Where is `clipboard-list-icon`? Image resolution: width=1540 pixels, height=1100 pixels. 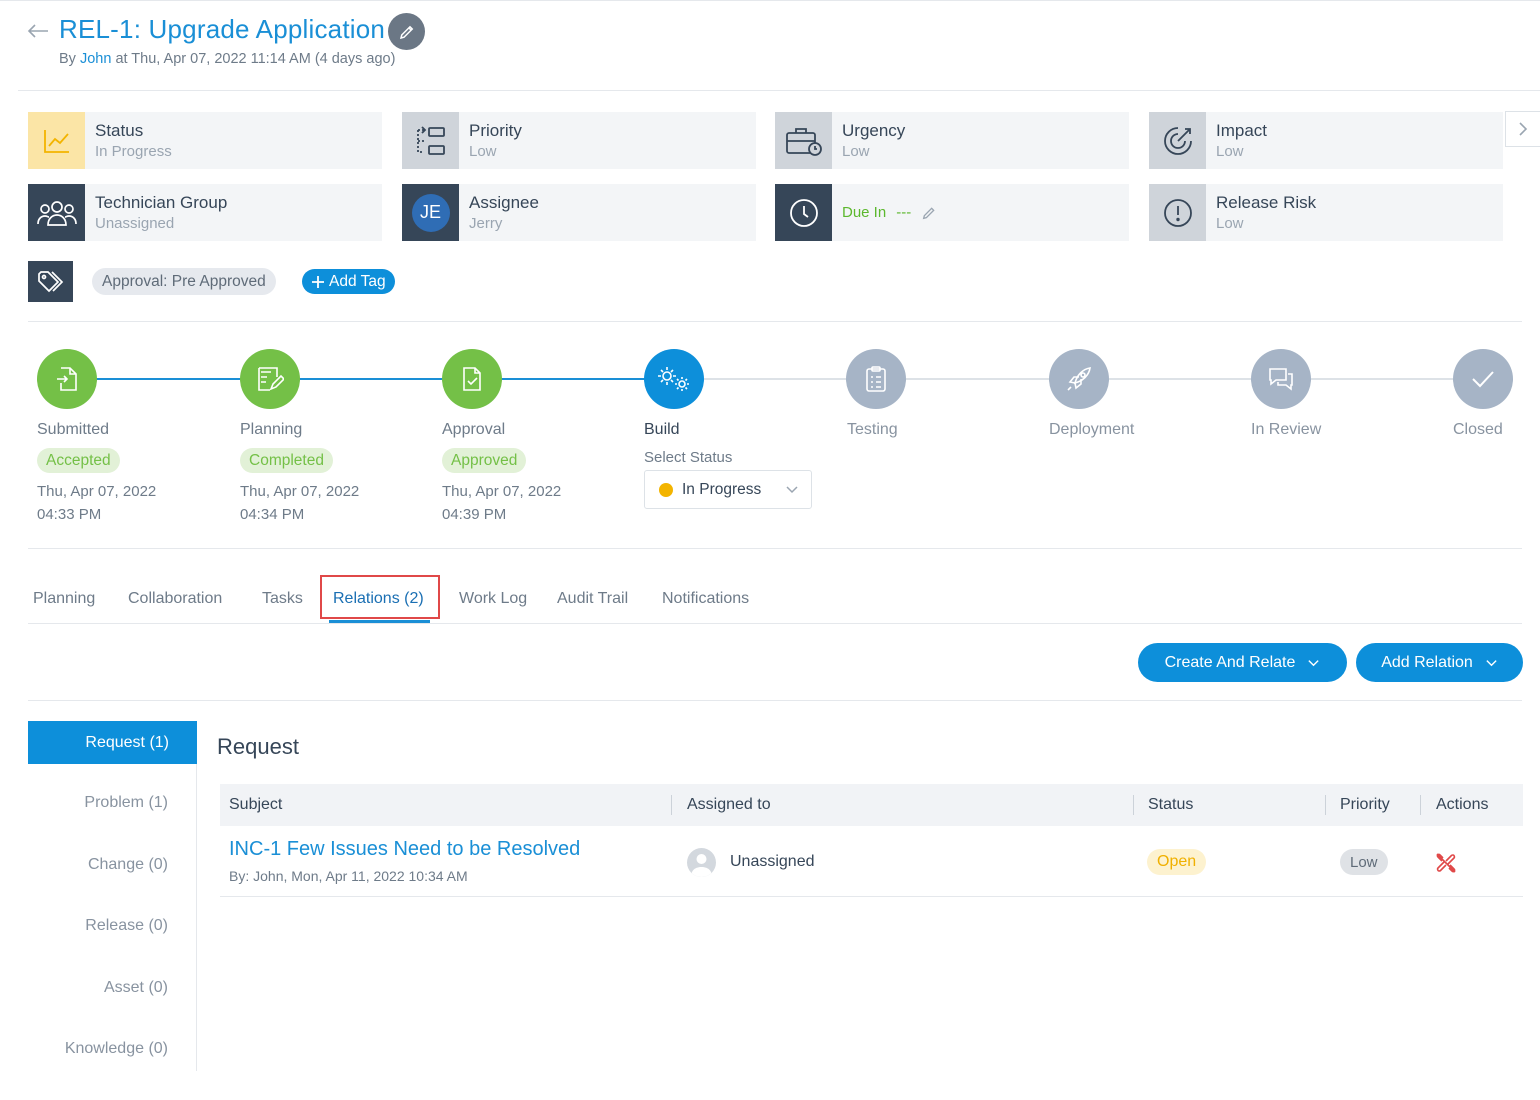
clipboard-list-icon is located at coordinates (876, 379).